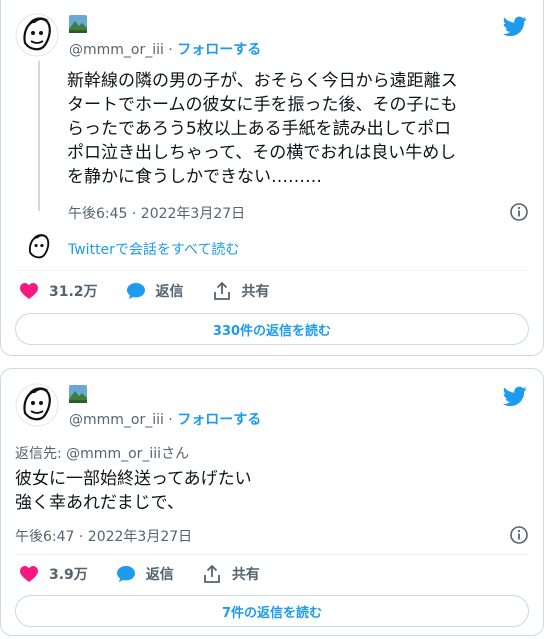  I want to click on read-replies-button: 330件の返信を読む, so click(272, 329).